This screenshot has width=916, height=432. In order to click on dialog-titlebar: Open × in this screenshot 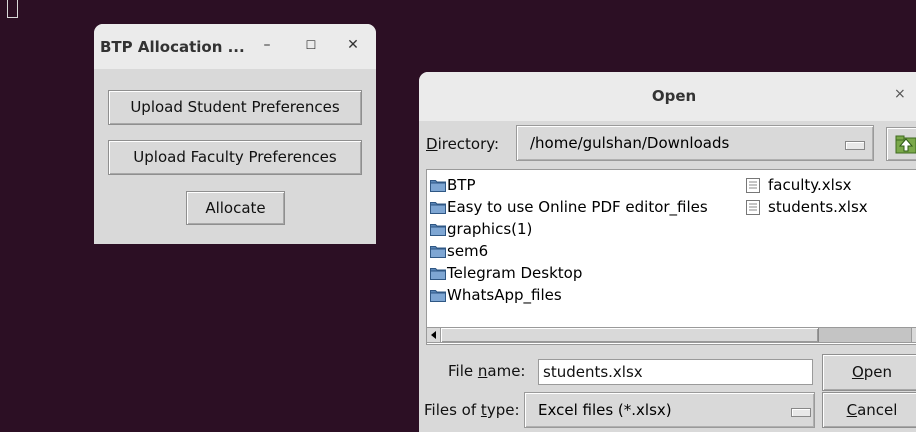, I will do `click(667, 96)`.